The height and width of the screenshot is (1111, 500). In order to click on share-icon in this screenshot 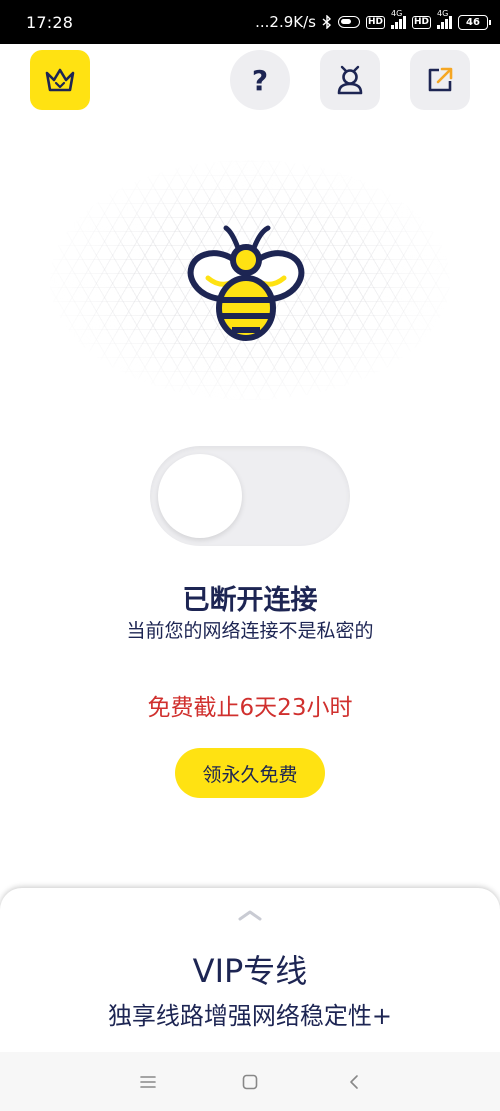, I will do `click(440, 79)`.